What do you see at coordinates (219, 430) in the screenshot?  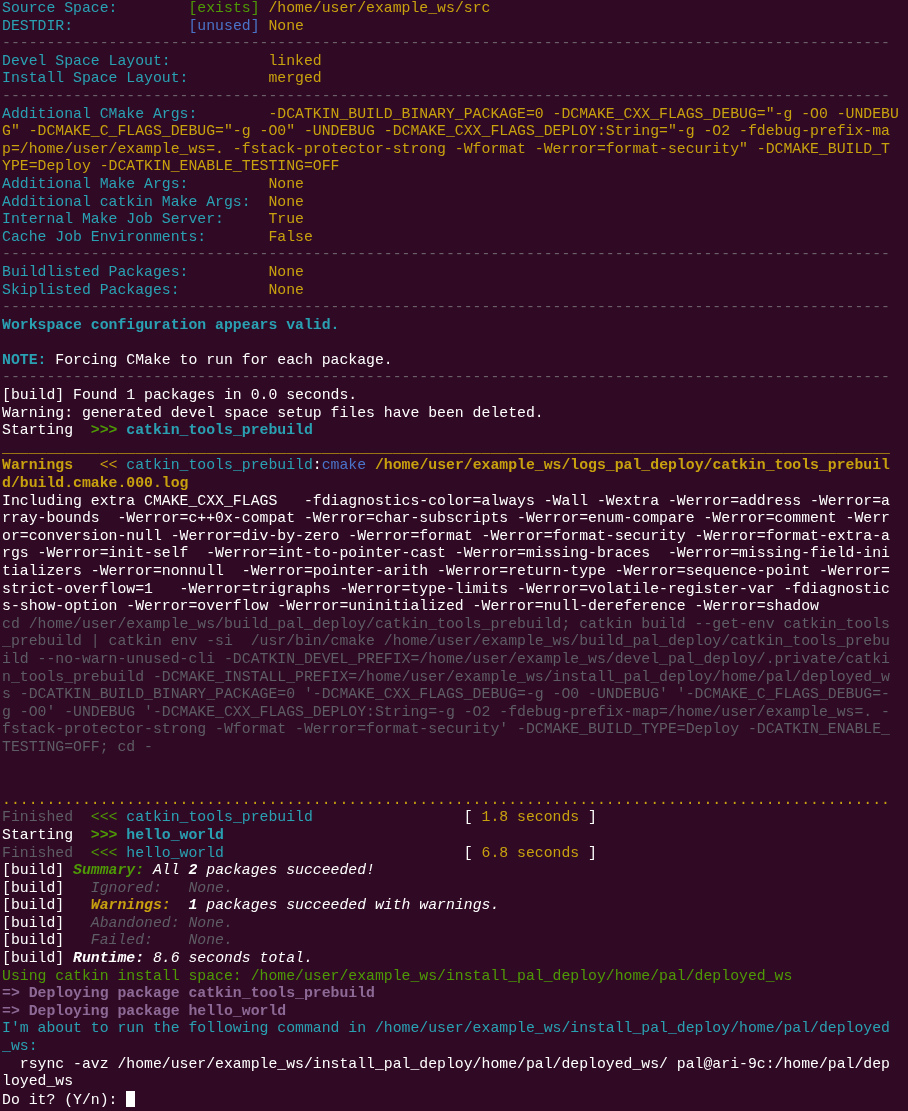 I see `output-text: catkin_tools_prebuild` at bounding box center [219, 430].